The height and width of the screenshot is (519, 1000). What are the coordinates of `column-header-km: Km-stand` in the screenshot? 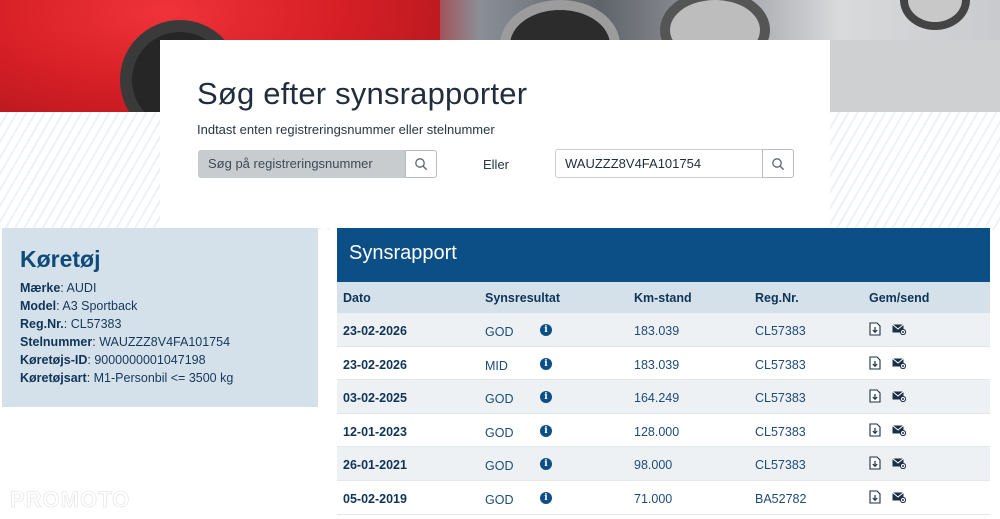 It's located at (663, 298).